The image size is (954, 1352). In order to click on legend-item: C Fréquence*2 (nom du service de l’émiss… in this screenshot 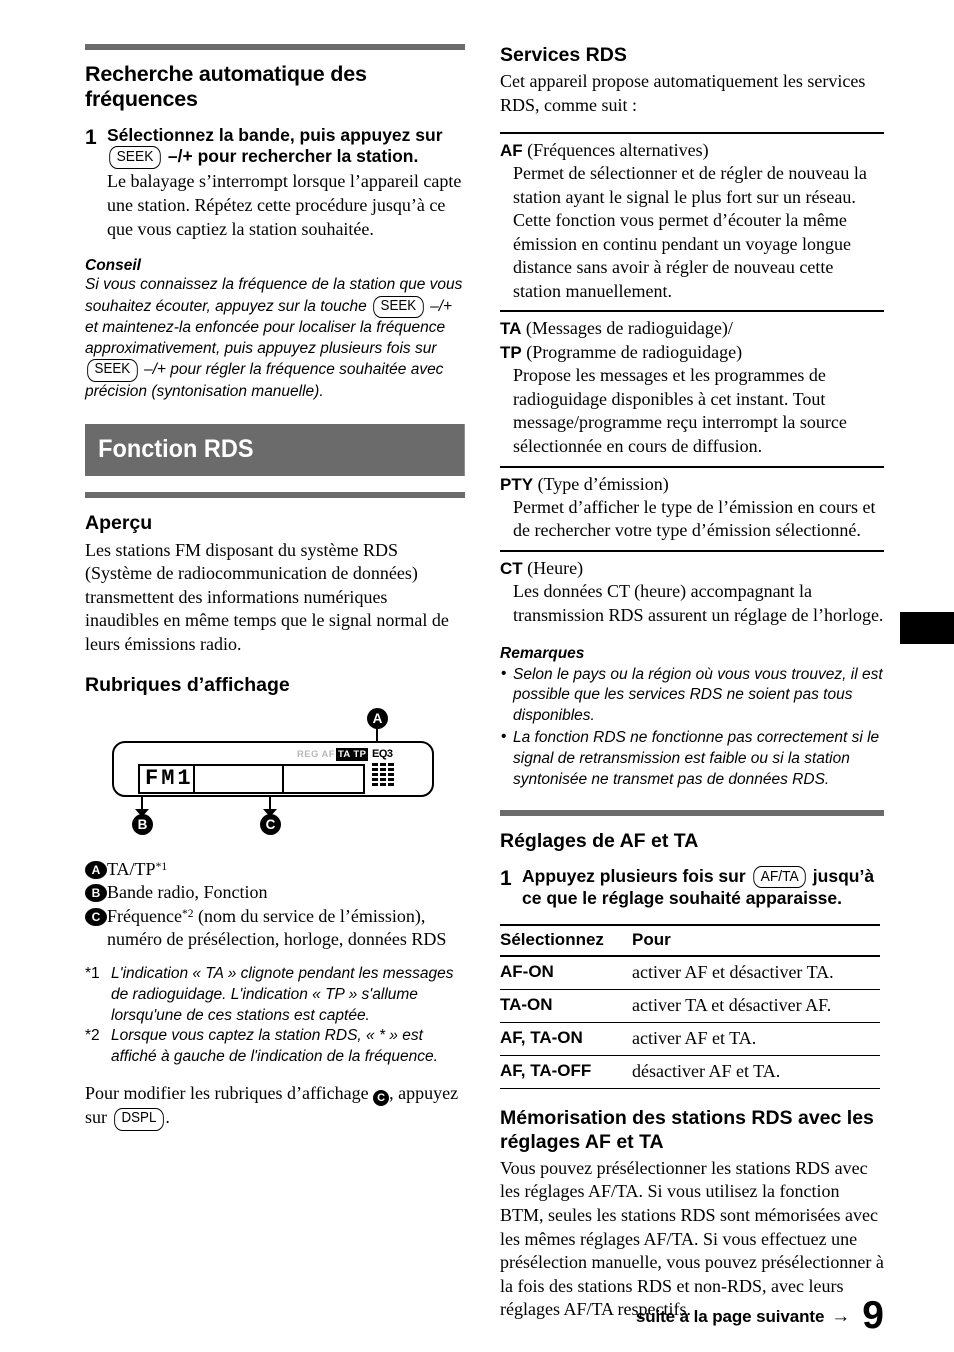, I will do `click(275, 928)`.